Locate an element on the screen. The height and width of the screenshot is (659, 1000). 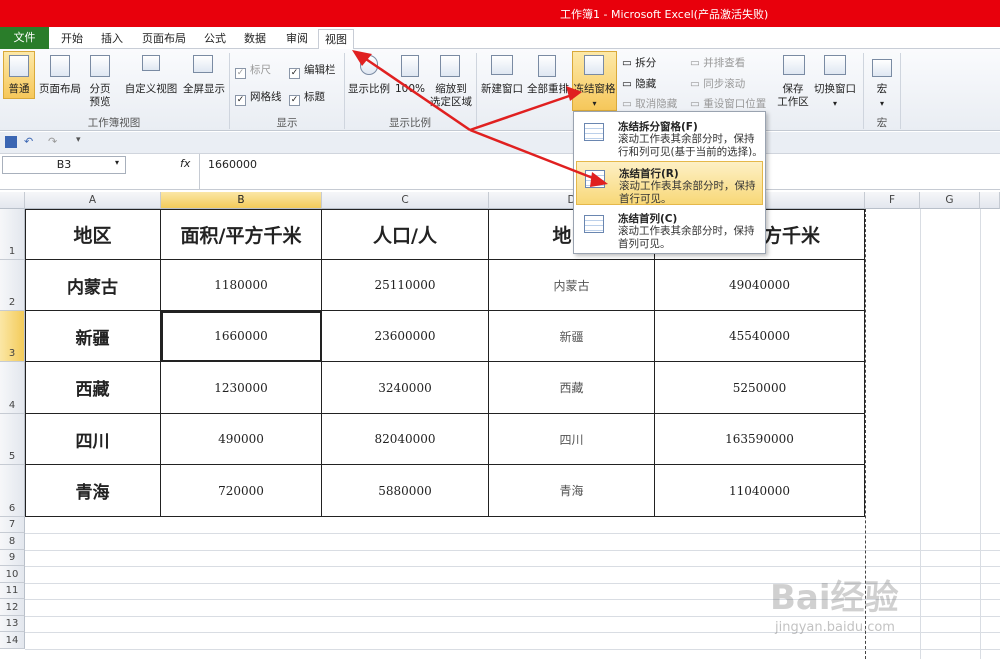
cell-e5: 163590000 is located at coordinates (760, 439).